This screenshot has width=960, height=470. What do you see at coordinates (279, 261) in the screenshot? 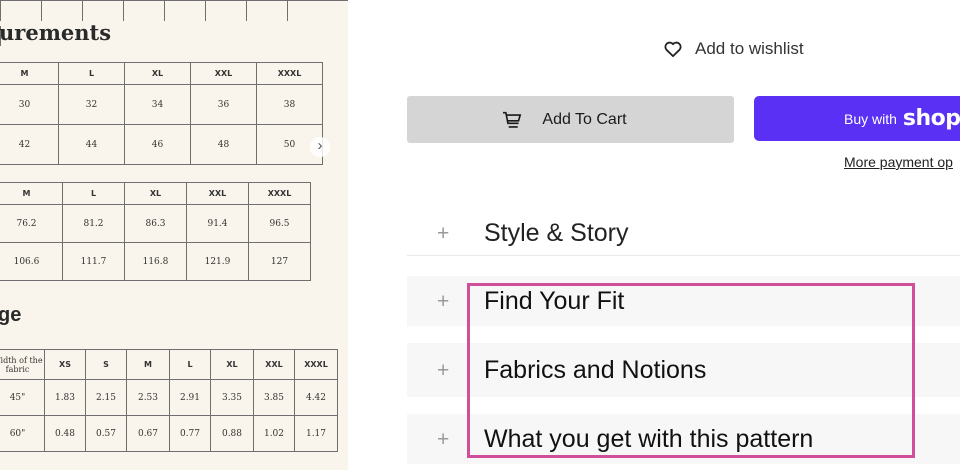
I see `table-cell: 127` at bounding box center [279, 261].